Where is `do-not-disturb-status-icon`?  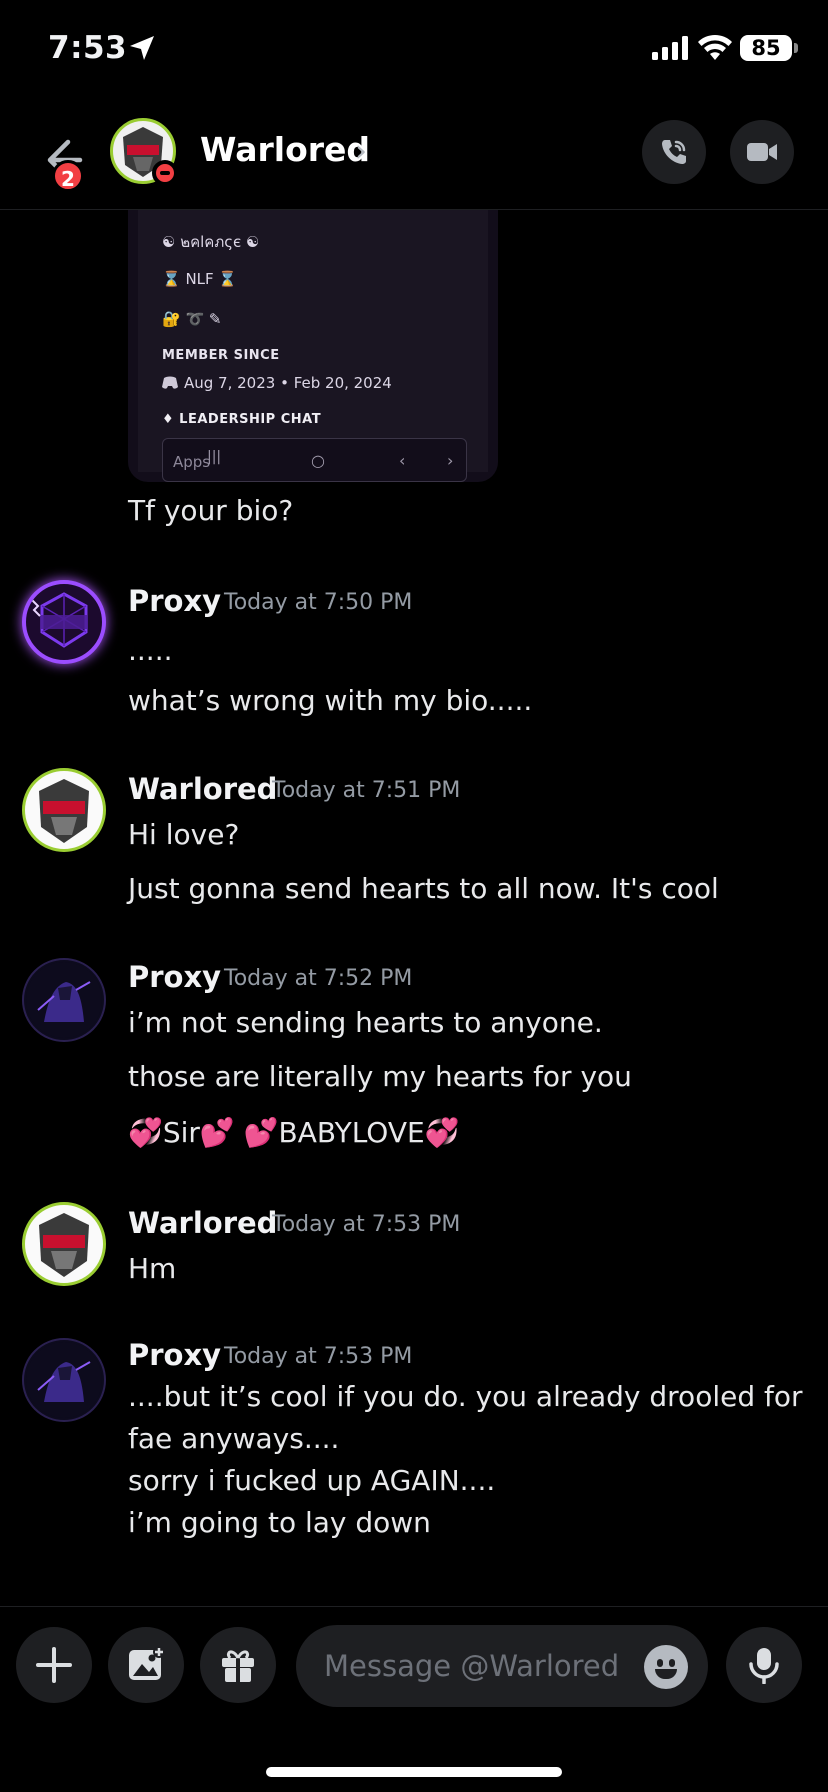 do-not-disturb-status-icon is located at coordinates (165, 173).